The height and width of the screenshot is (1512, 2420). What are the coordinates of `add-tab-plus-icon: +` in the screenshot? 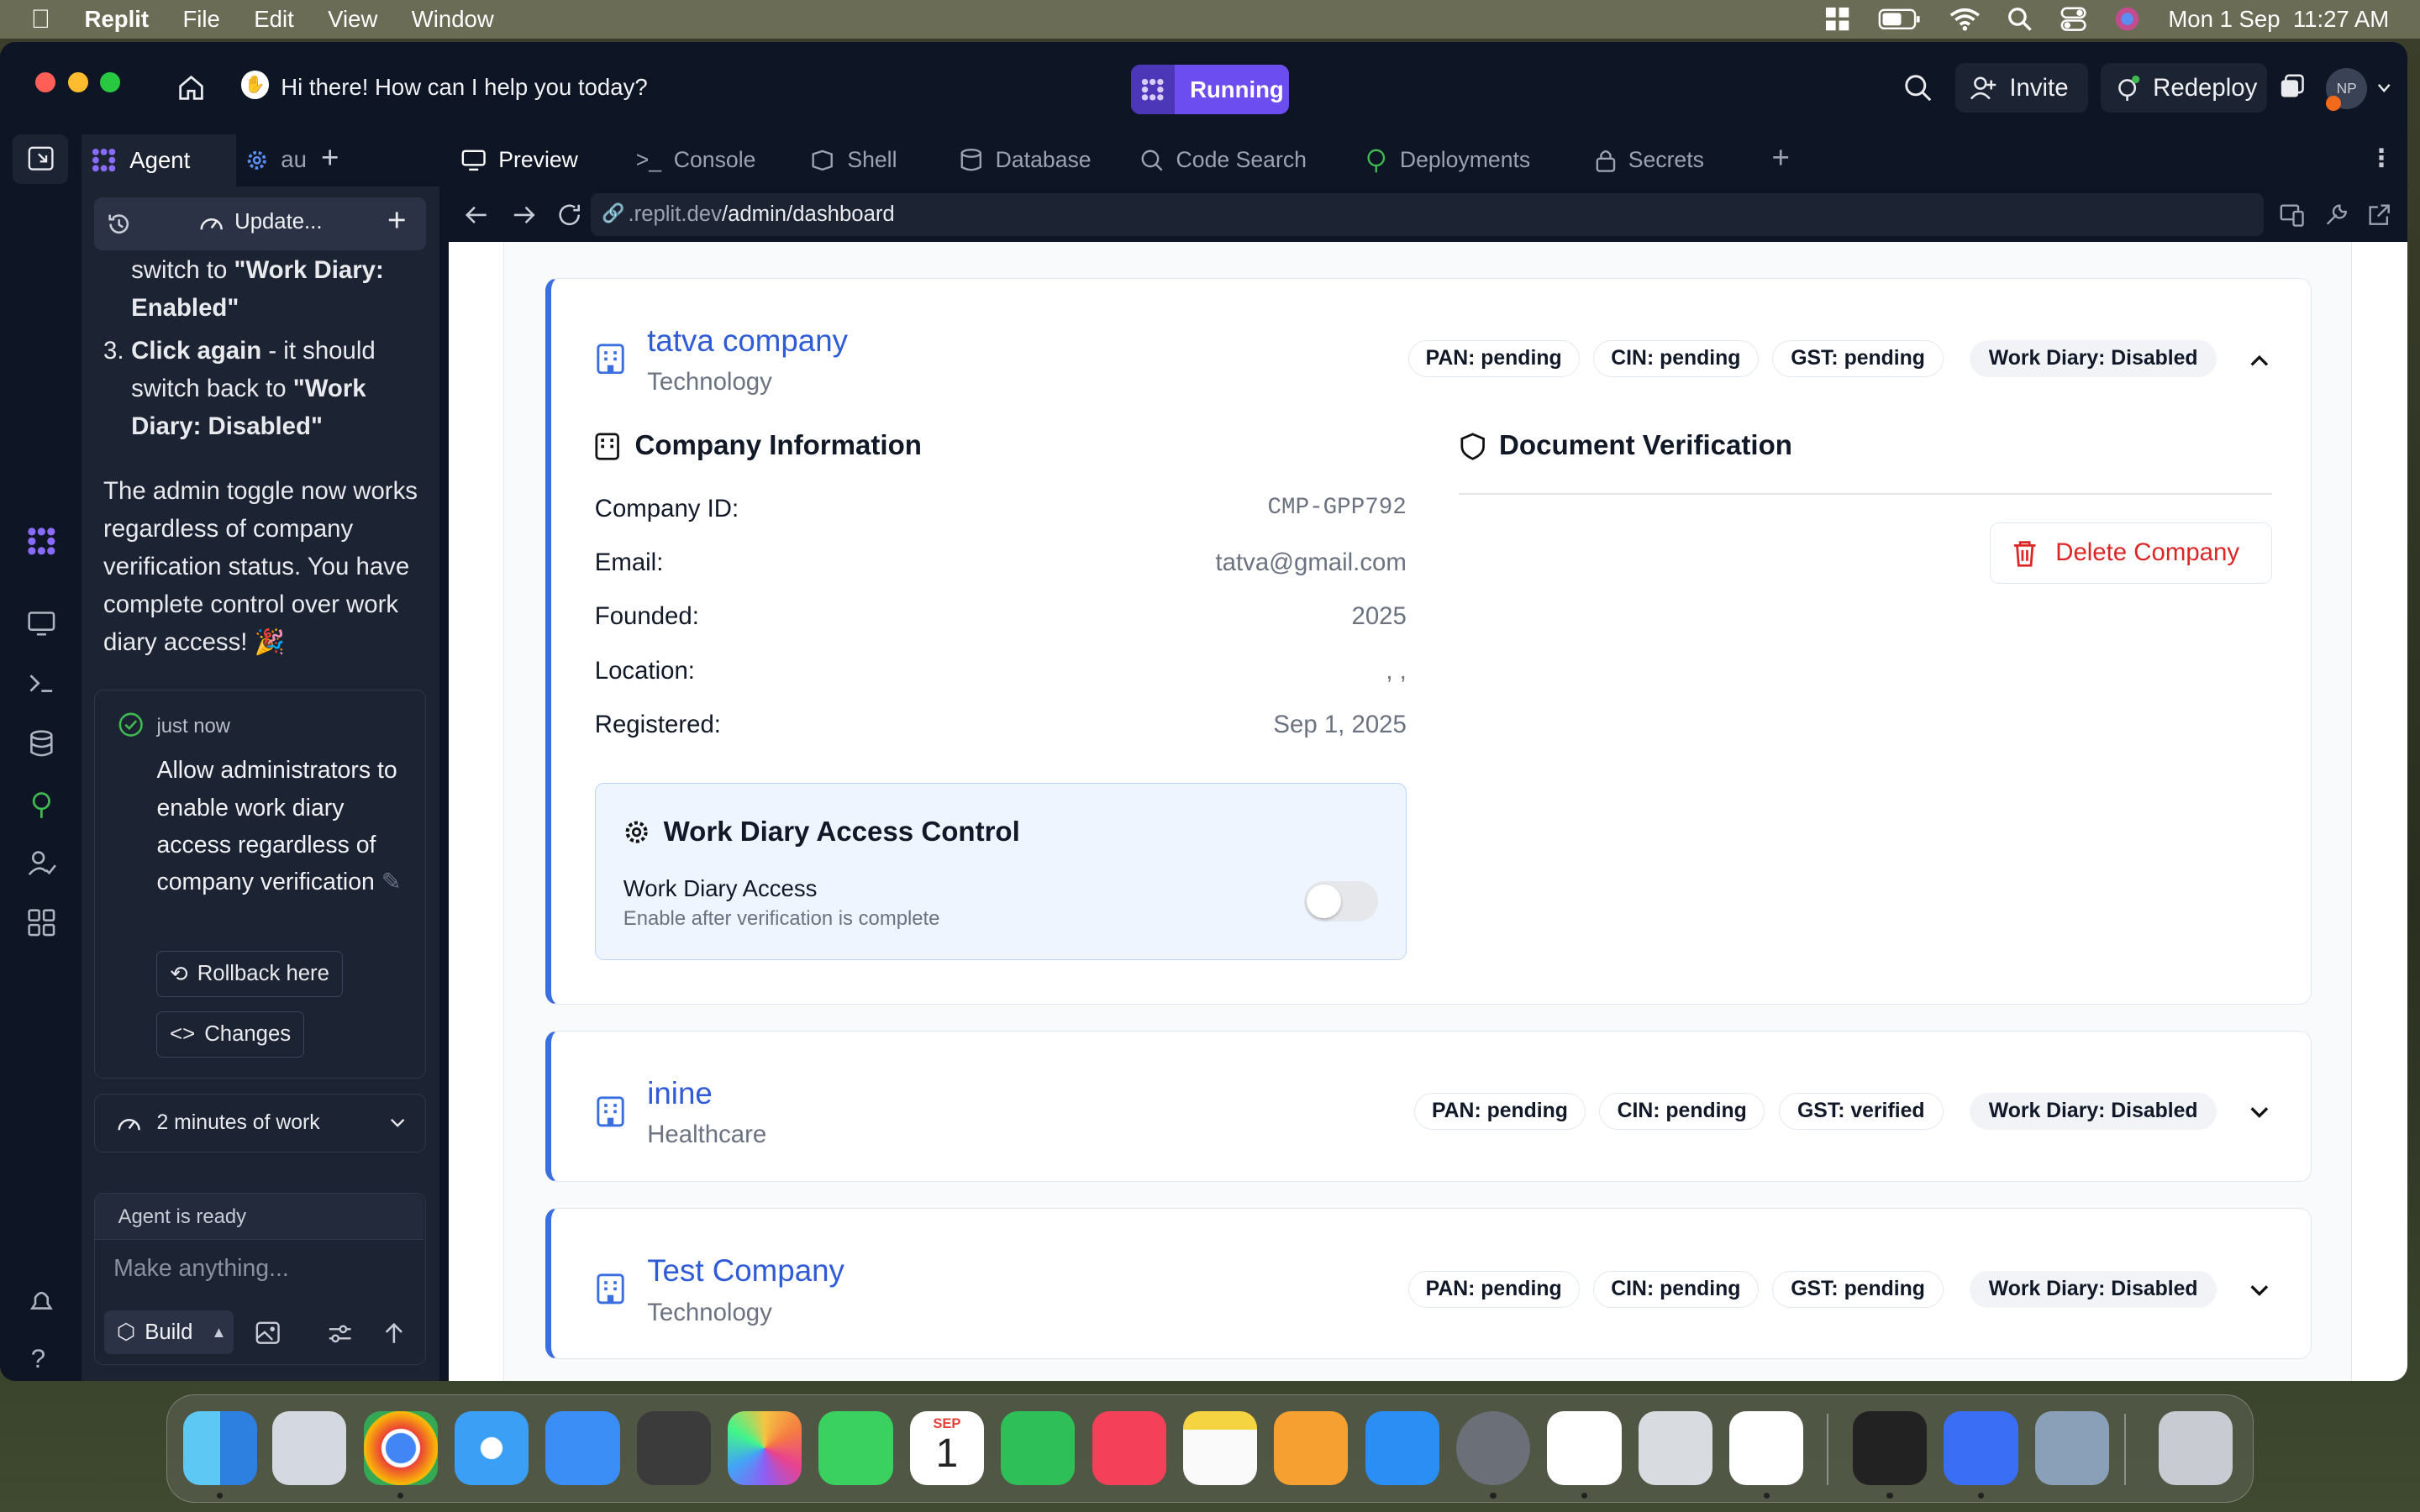 It's located at (1781, 158).